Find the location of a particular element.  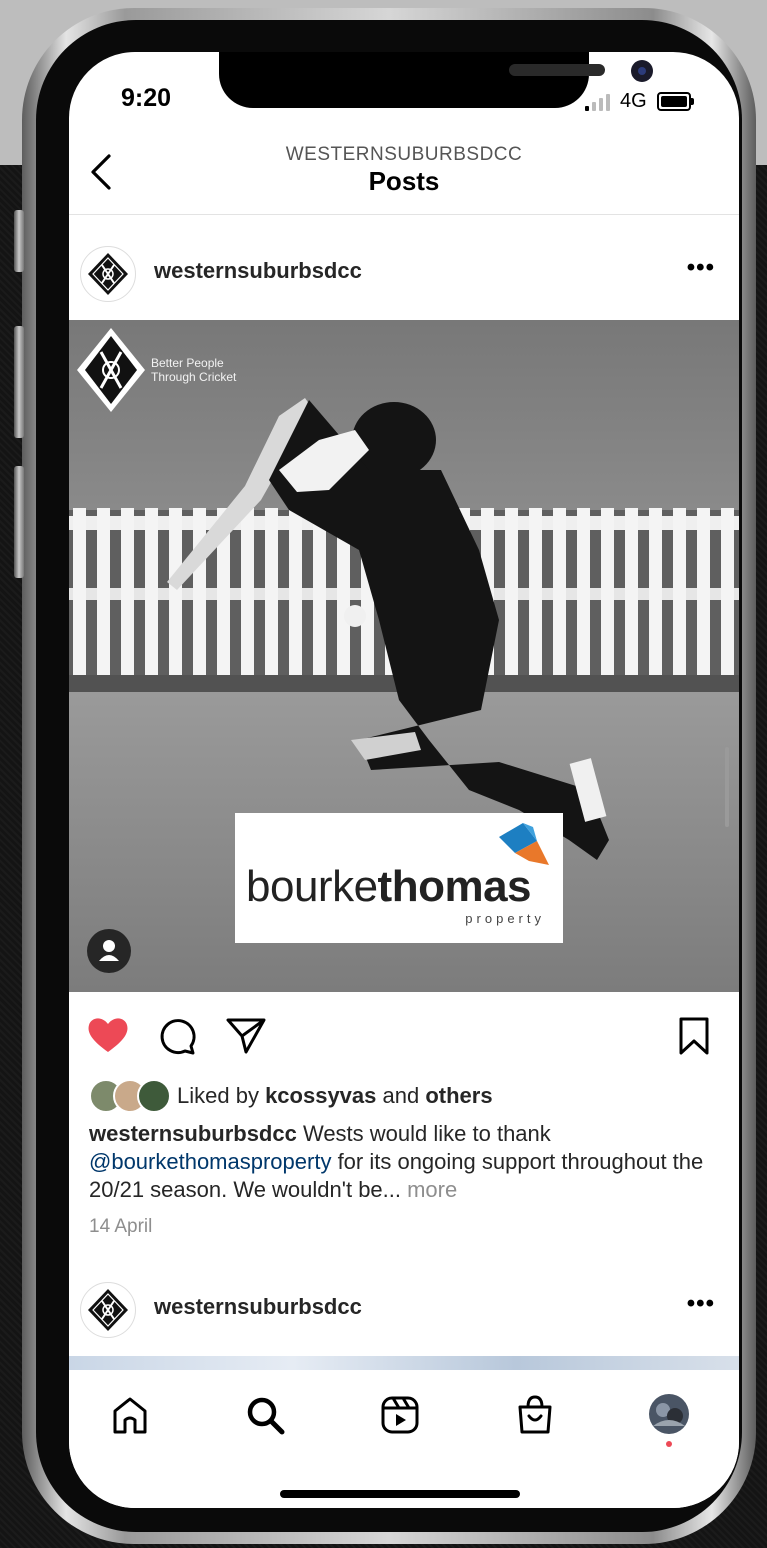

likes-text: Liked by kcossyvas and others is located at coordinates (335, 1095).